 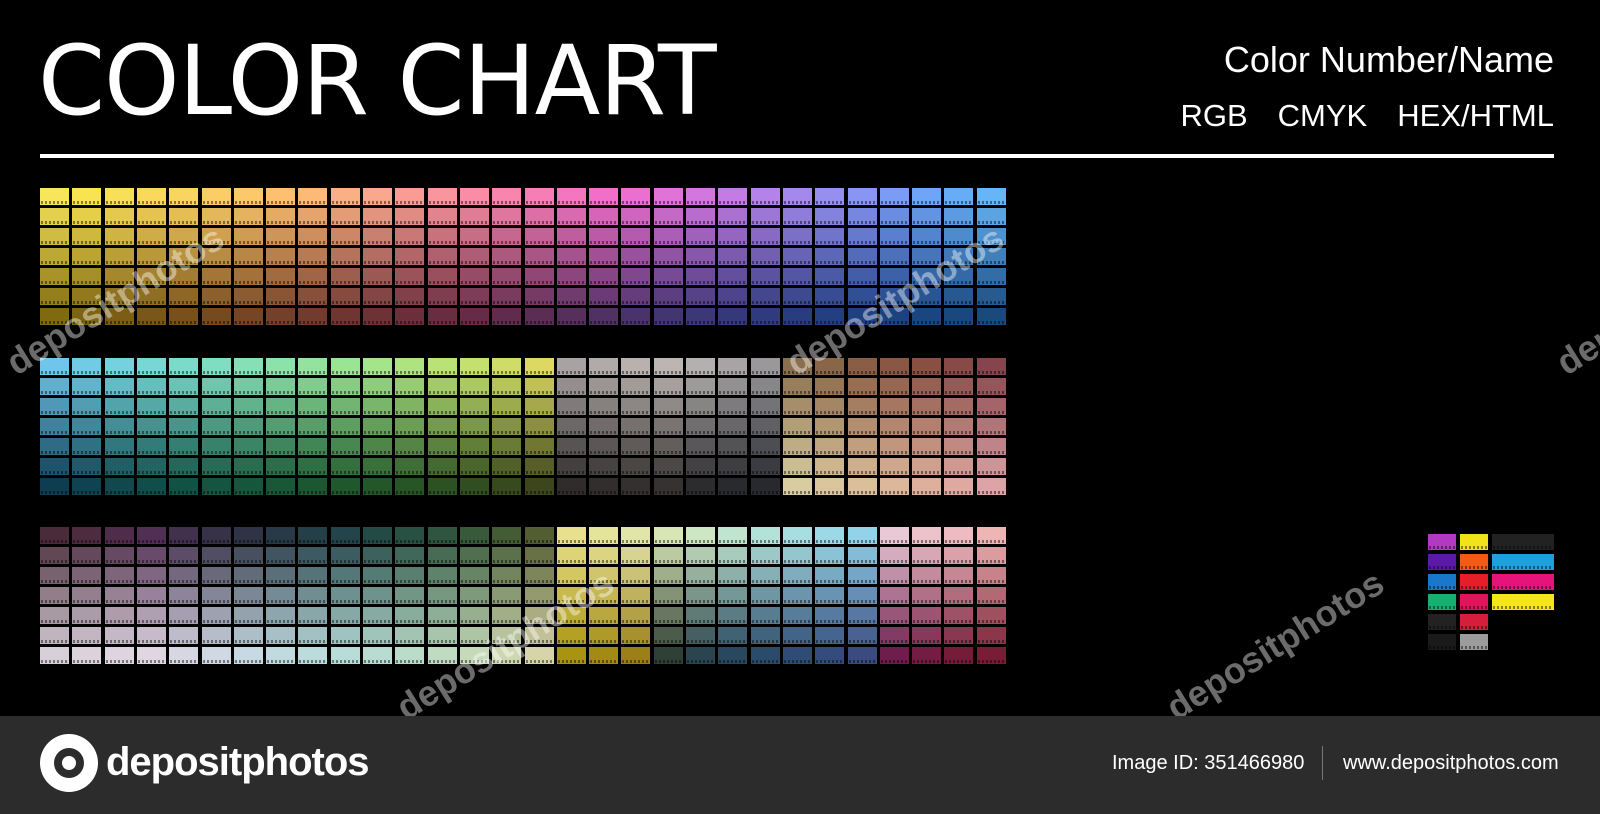 What do you see at coordinates (69, 763) in the screenshot?
I see `depositphotos-logo-icon` at bounding box center [69, 763].